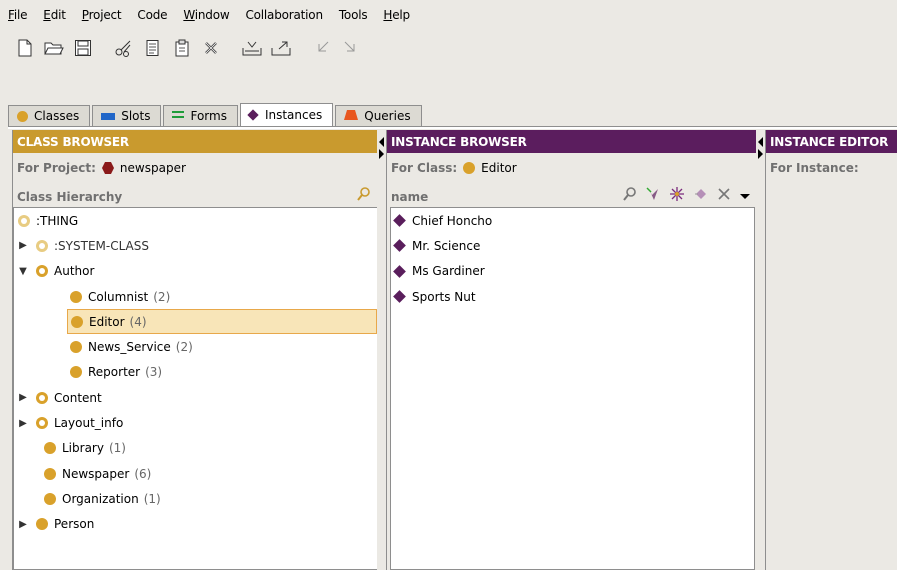 This screenshot has width=897, height=570. I want to click on instance-item: Mr. Science, so click(572, 245).